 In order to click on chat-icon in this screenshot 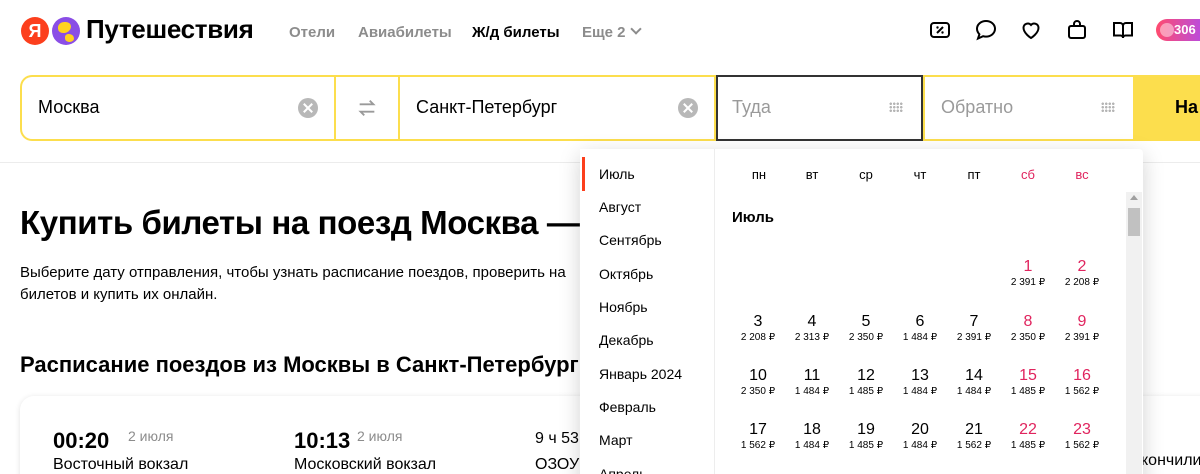, I will do `click(986, 30)`.